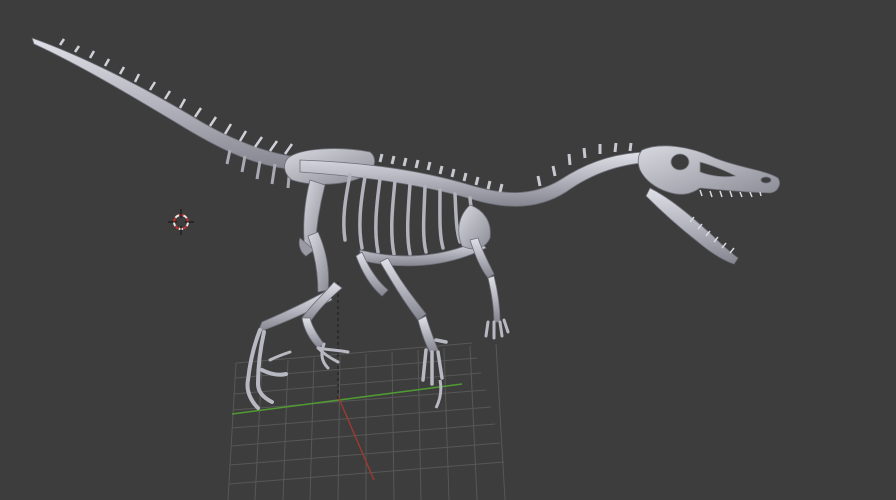 This screenshot has width=896, height=500. Describe the element at coordinates (413, 333) in the screenshot. I see `hindlimb-far` at that location.